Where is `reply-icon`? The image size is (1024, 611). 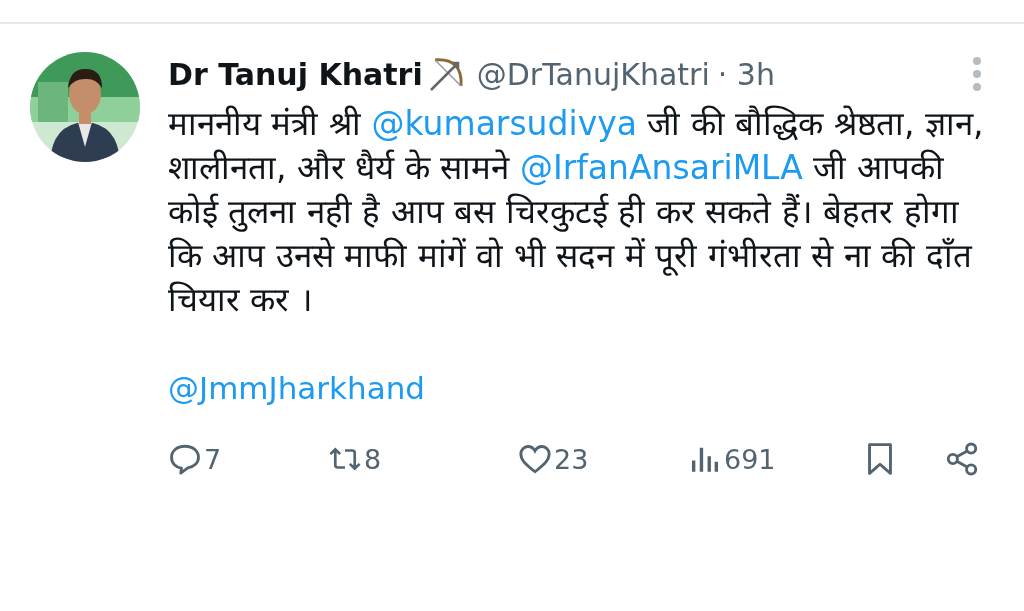 reply-icon is located at coordinates (185, 459).